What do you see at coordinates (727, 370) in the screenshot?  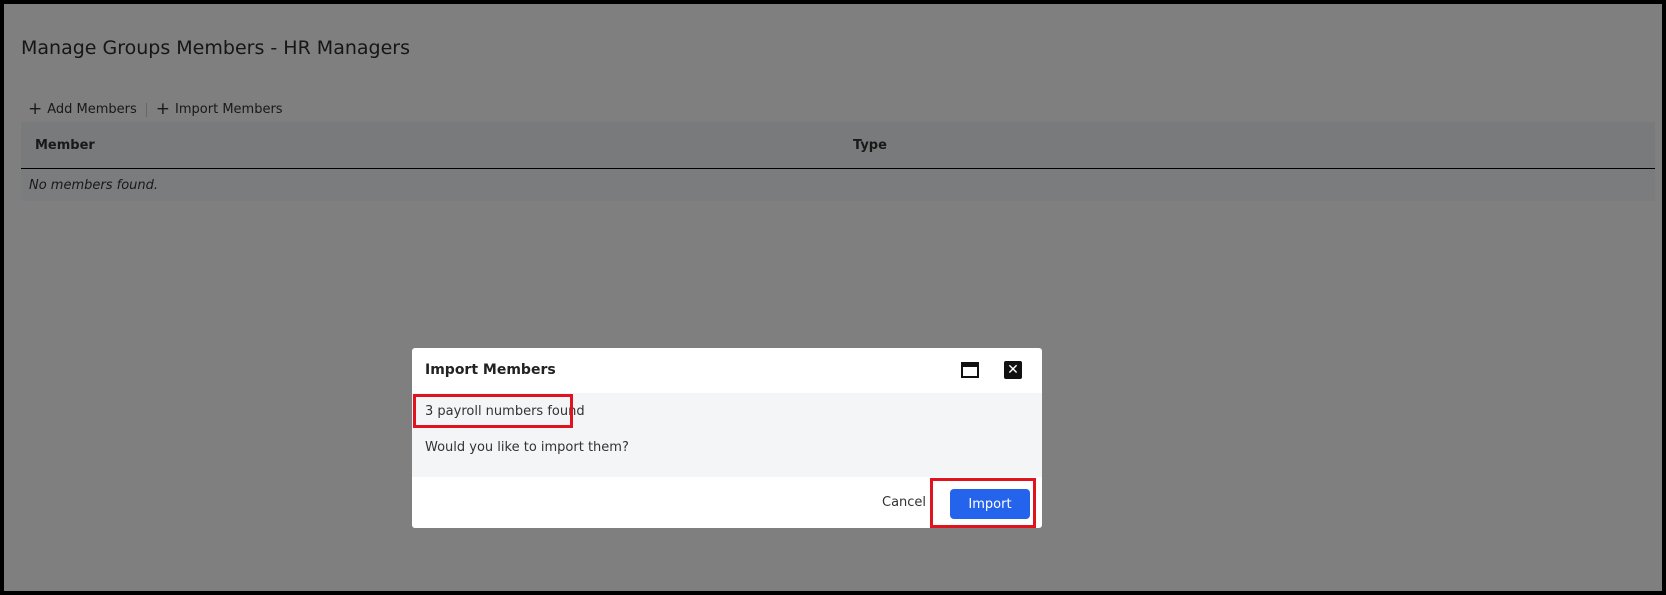 I see `dialog-header: Import Members ✕` at bounding box center [727, 370].